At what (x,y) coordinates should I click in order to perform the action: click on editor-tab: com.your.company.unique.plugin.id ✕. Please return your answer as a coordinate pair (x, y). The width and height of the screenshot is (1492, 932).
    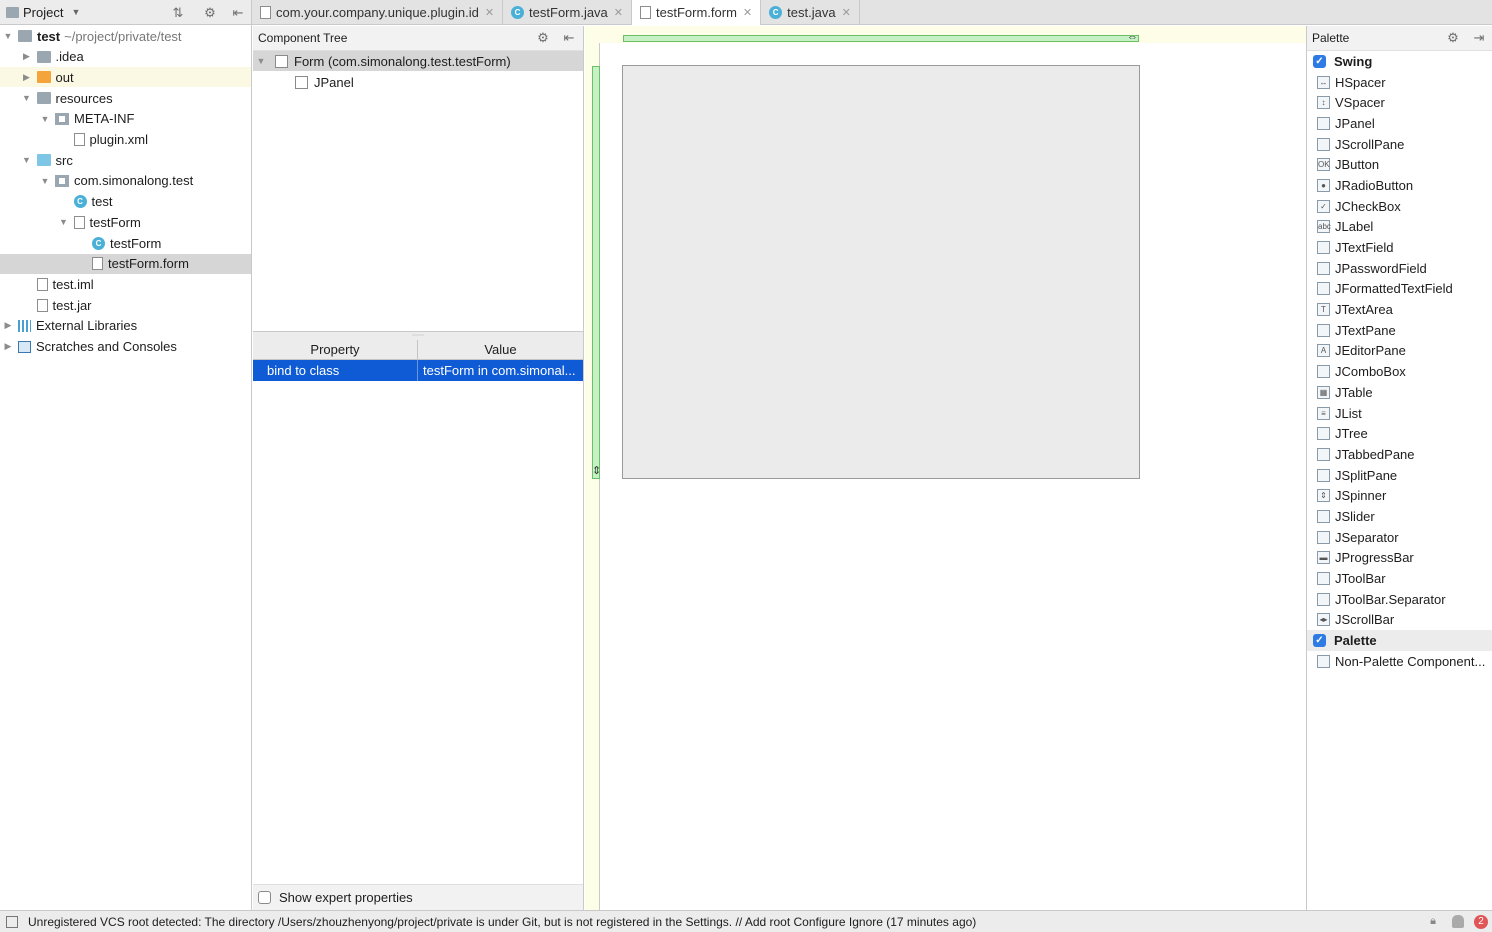
    Looking at the image, I should click on (378, 12).